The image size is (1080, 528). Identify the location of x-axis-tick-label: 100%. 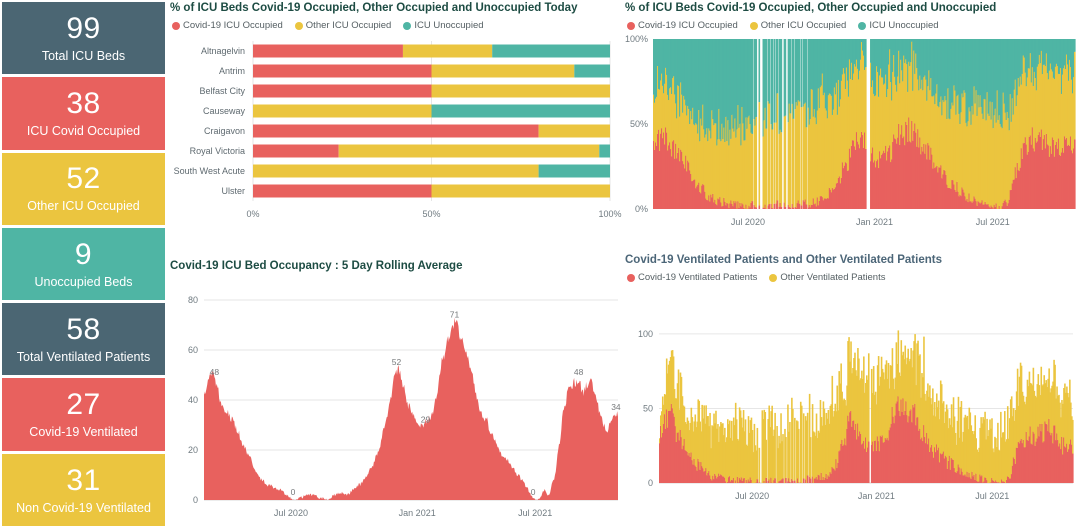
(609, 214).